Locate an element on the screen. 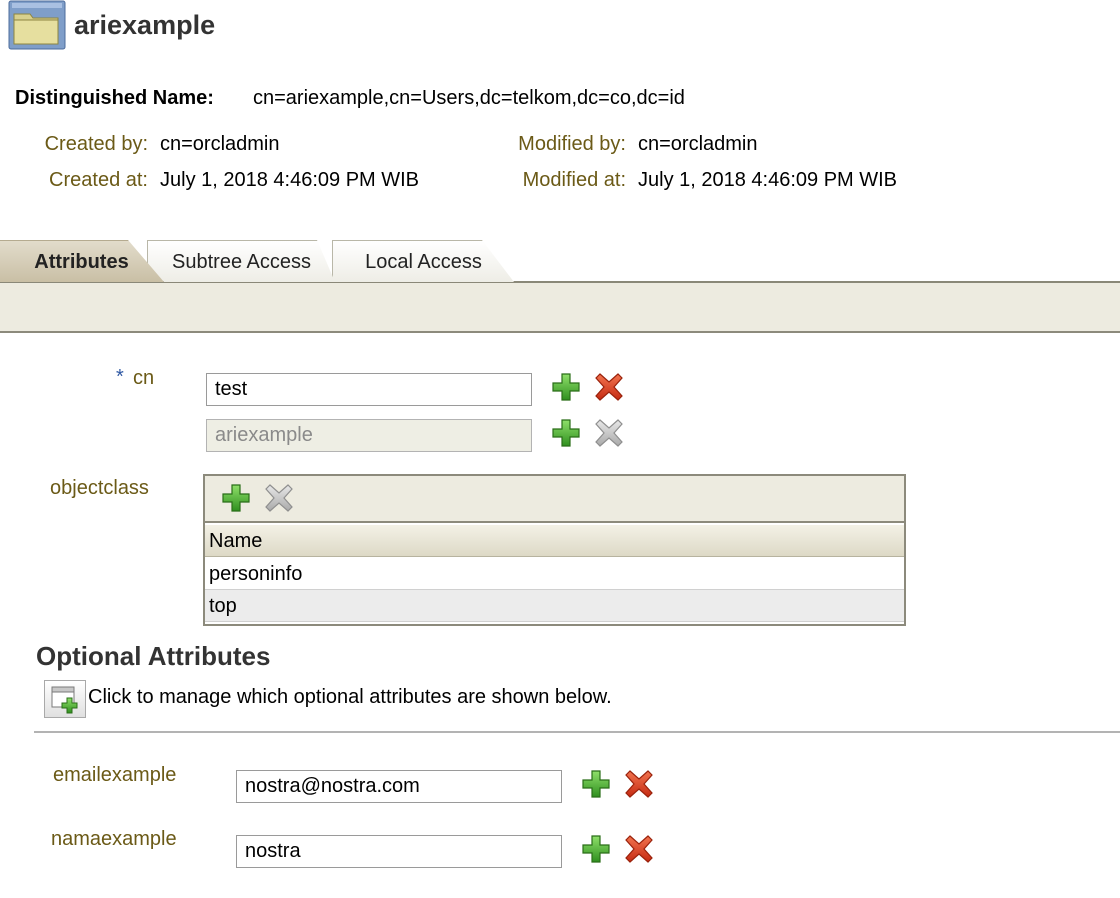  optional-attributes-title: Optional Attributes is located at coordinates (153, 656).